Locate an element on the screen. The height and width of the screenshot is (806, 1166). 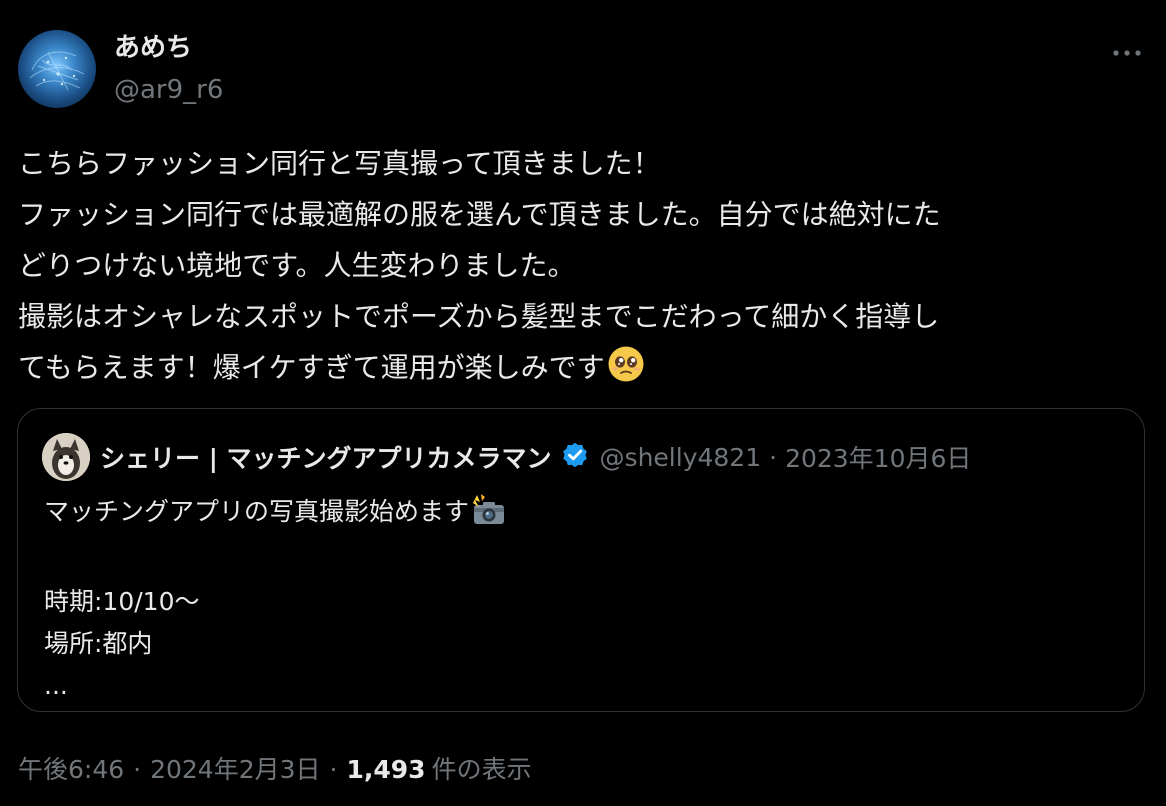
post-text-line: てもらえます！爆イケすぎて運用が楽しみです is located at coordinates (311, 367).